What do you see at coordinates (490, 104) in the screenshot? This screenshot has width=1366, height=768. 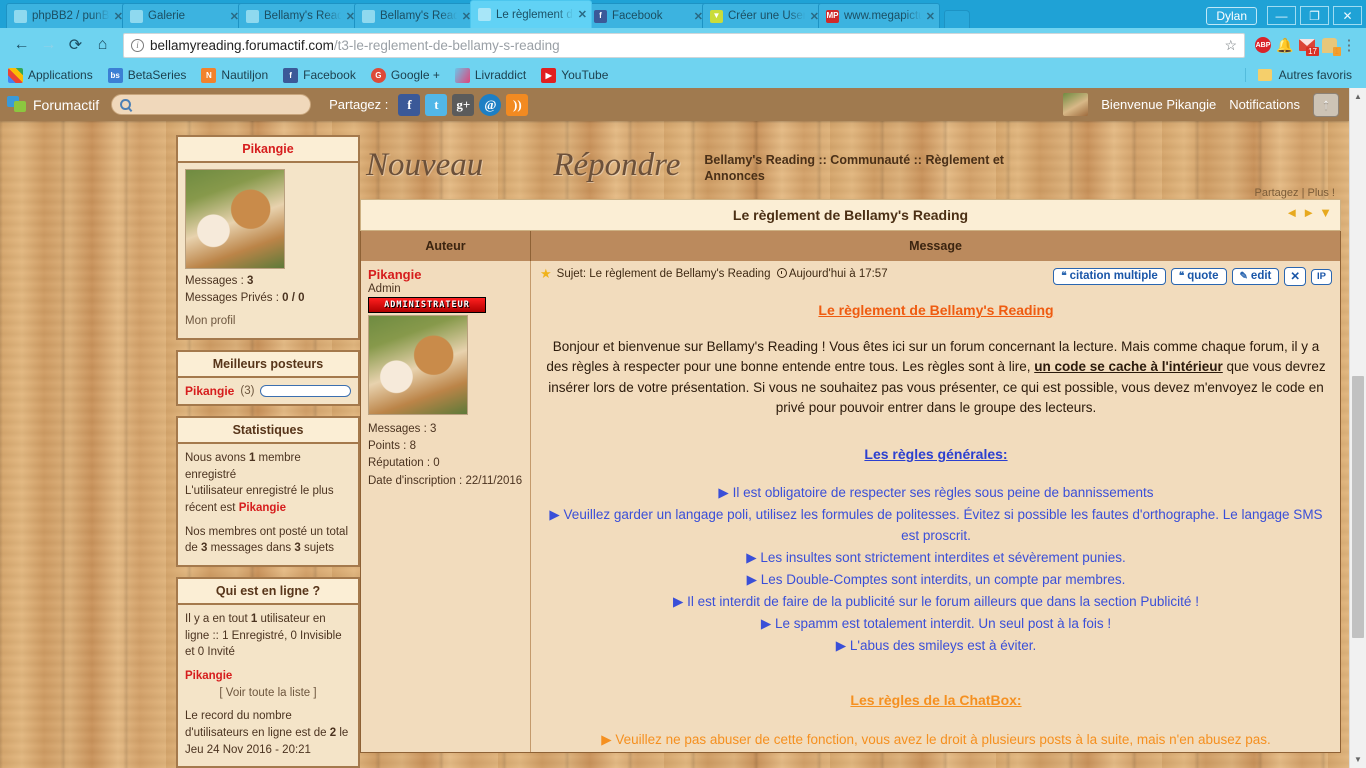 I see `email-icon: @` at bounding box center [490, 104].